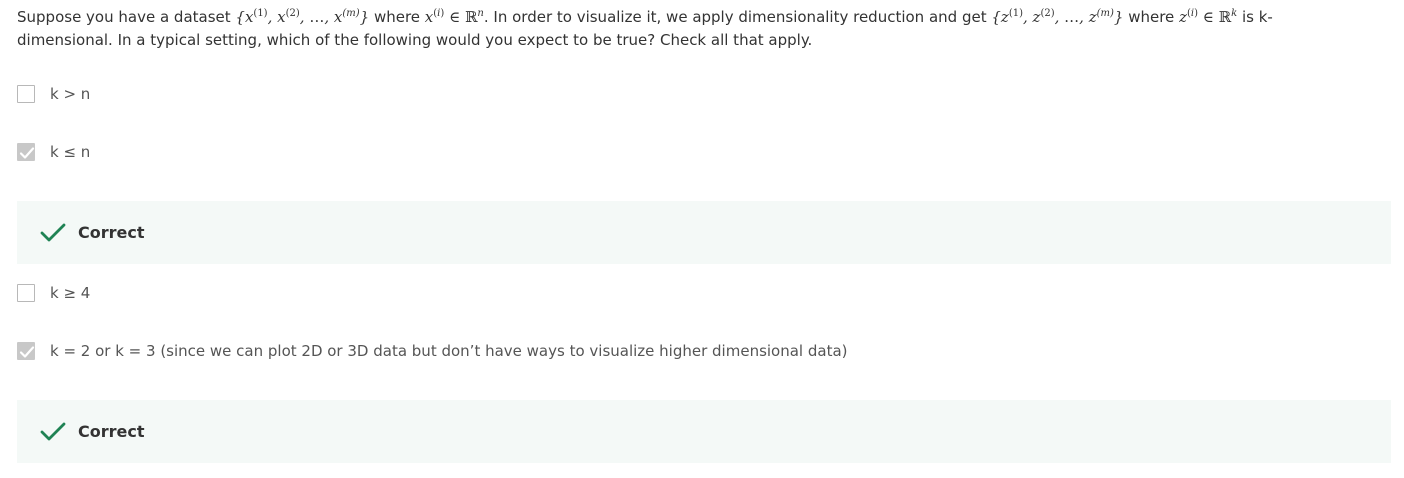  What do you see at coordinates (70, 152) in the screenshot?
I see `option-label: k ≤ n` at bounding box center [70, 152].